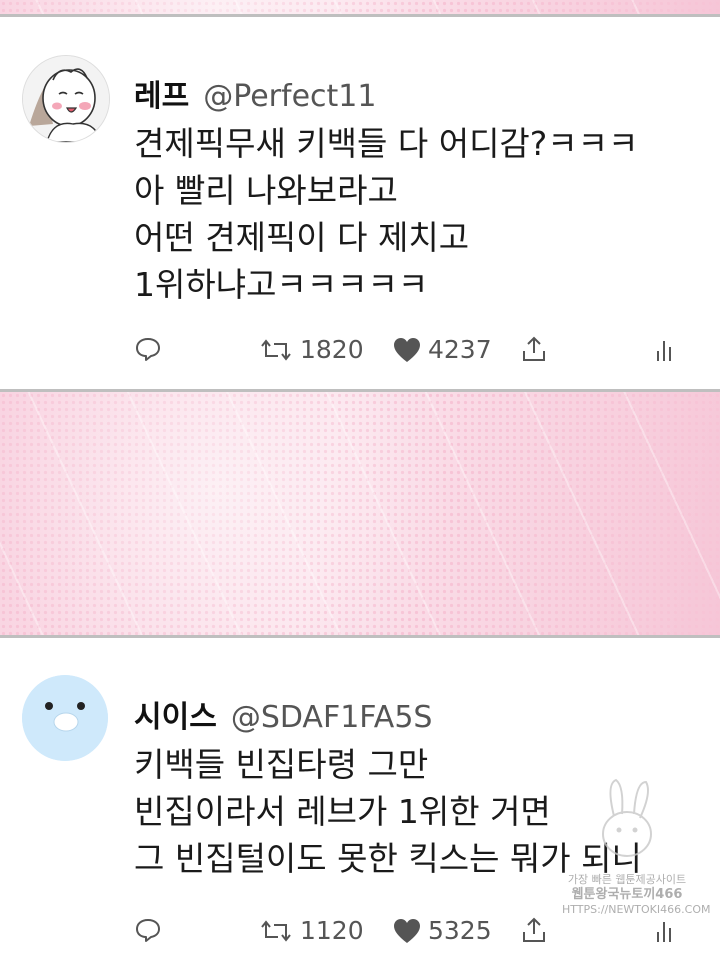  What do you see at coordinates (386, 143) in the screenshot?
I see `tweet-line: 견제픽무새 키백들 다 어디감?ㅋㅋㅋ` at bounding box center [386, 143].